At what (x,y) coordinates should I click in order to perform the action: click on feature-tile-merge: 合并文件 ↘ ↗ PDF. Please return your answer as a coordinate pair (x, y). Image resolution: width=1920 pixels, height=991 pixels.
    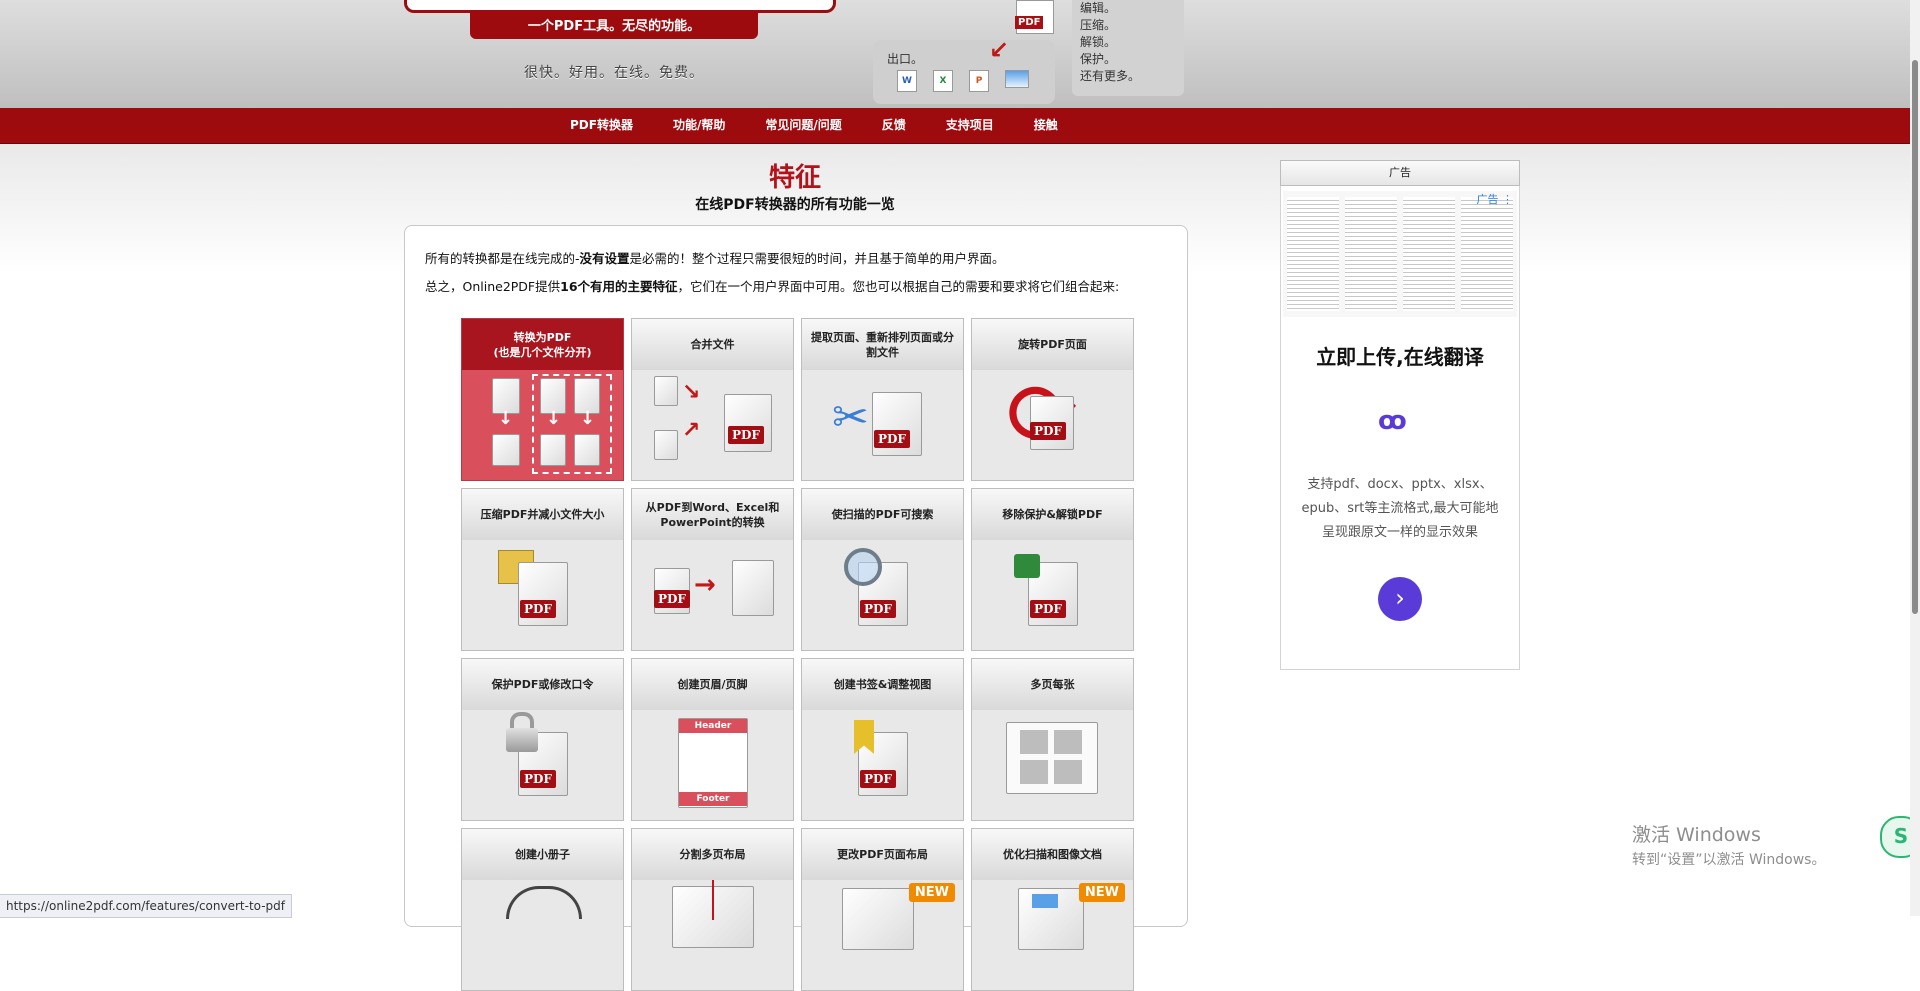
    Looking at the image, I should click on (712, 399).